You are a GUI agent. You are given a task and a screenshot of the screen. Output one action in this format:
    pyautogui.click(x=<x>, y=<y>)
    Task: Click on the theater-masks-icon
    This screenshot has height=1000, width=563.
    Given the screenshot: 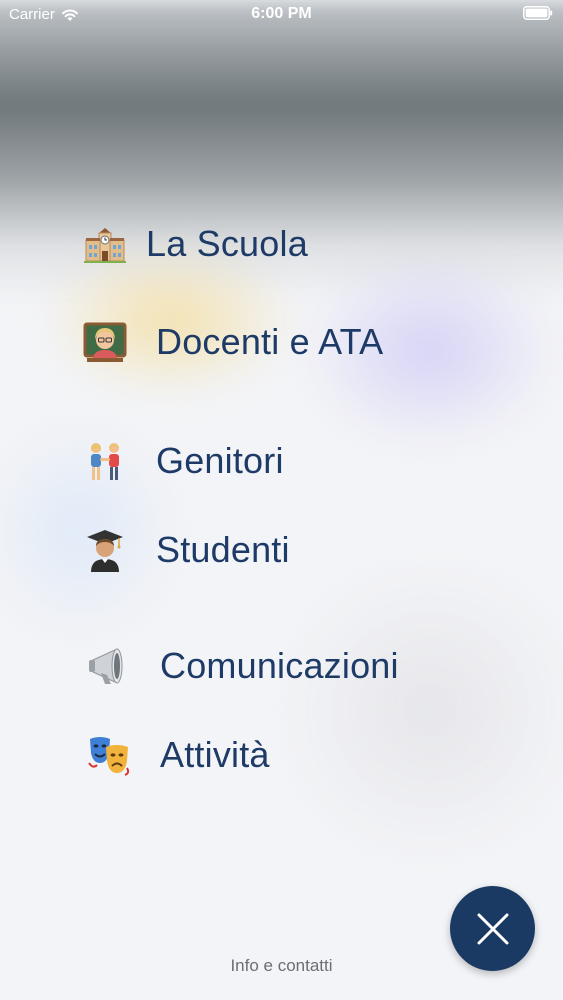 What is the action you would take?
    pyautogui.click(x=109, y=755)
    